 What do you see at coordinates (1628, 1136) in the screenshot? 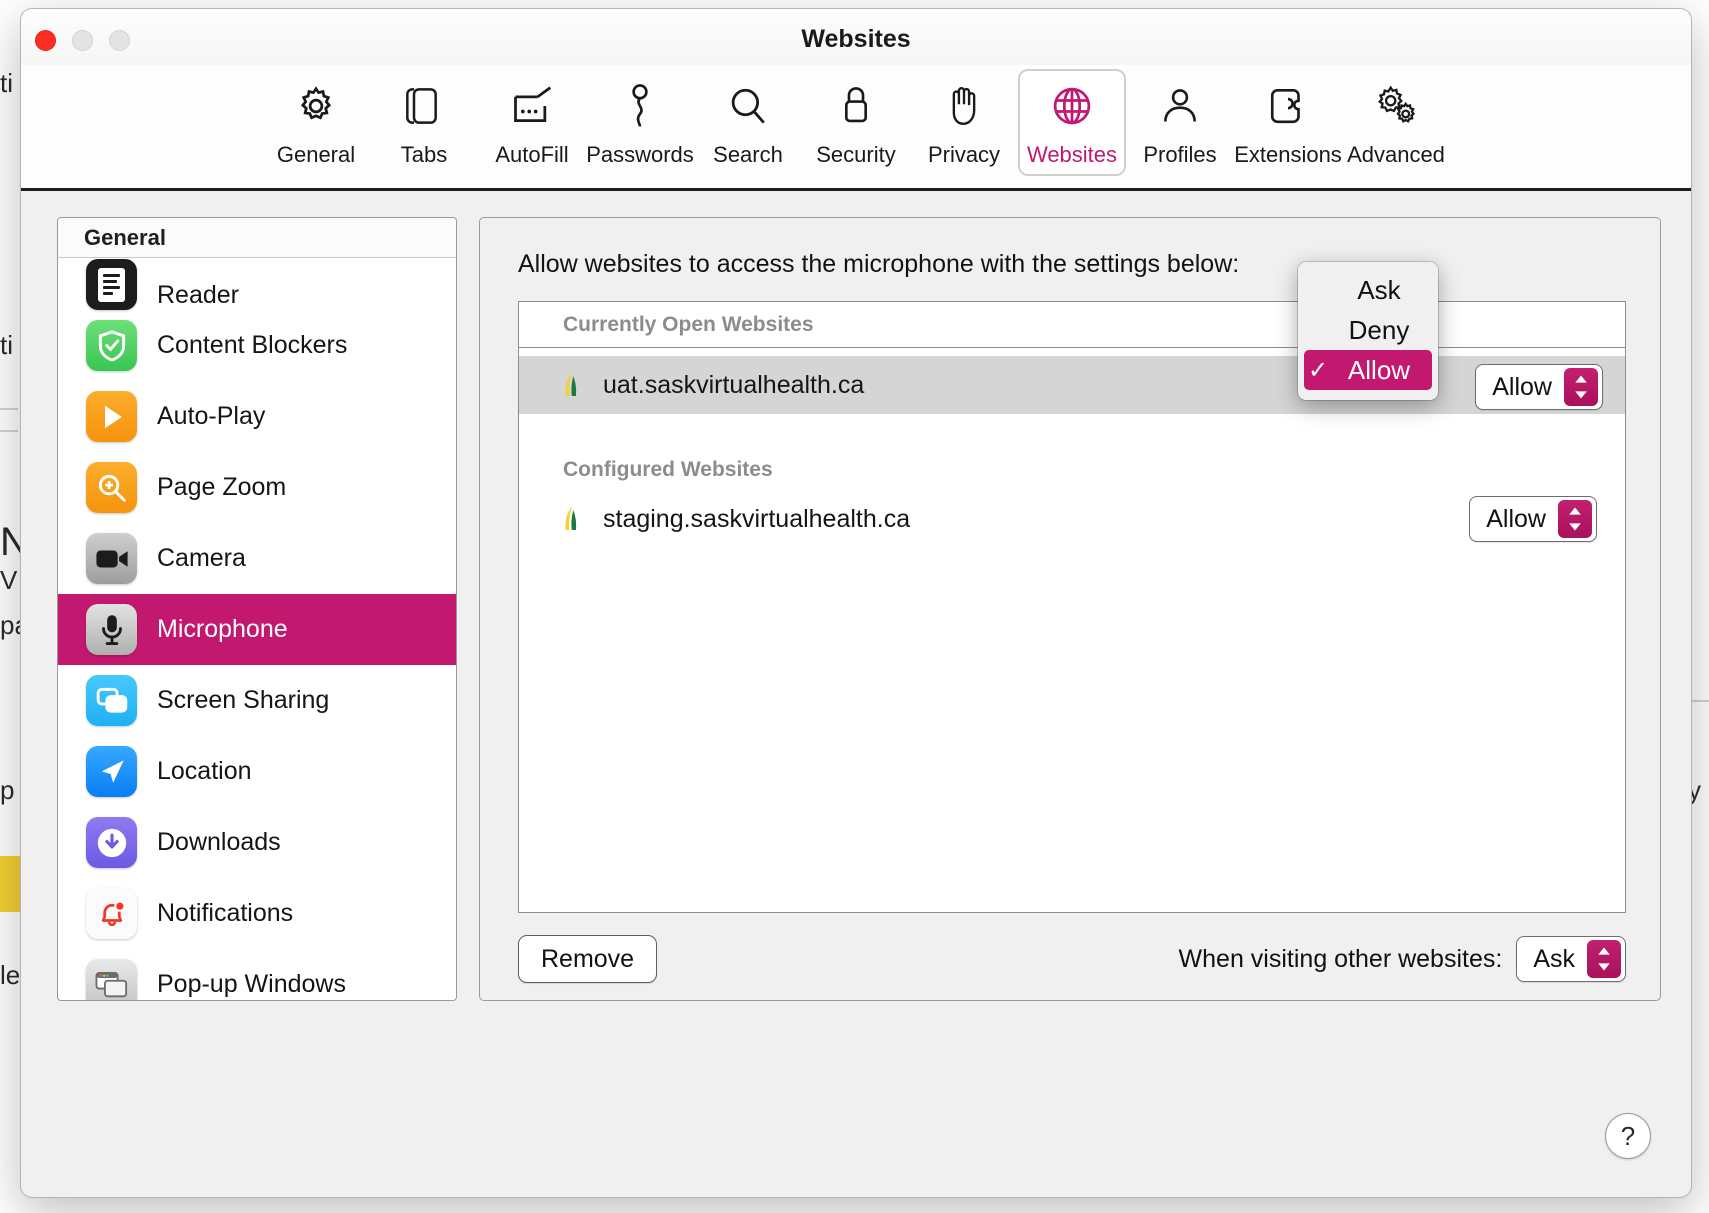
I see `help-button: ?` at bounding box center [1628, 1136].